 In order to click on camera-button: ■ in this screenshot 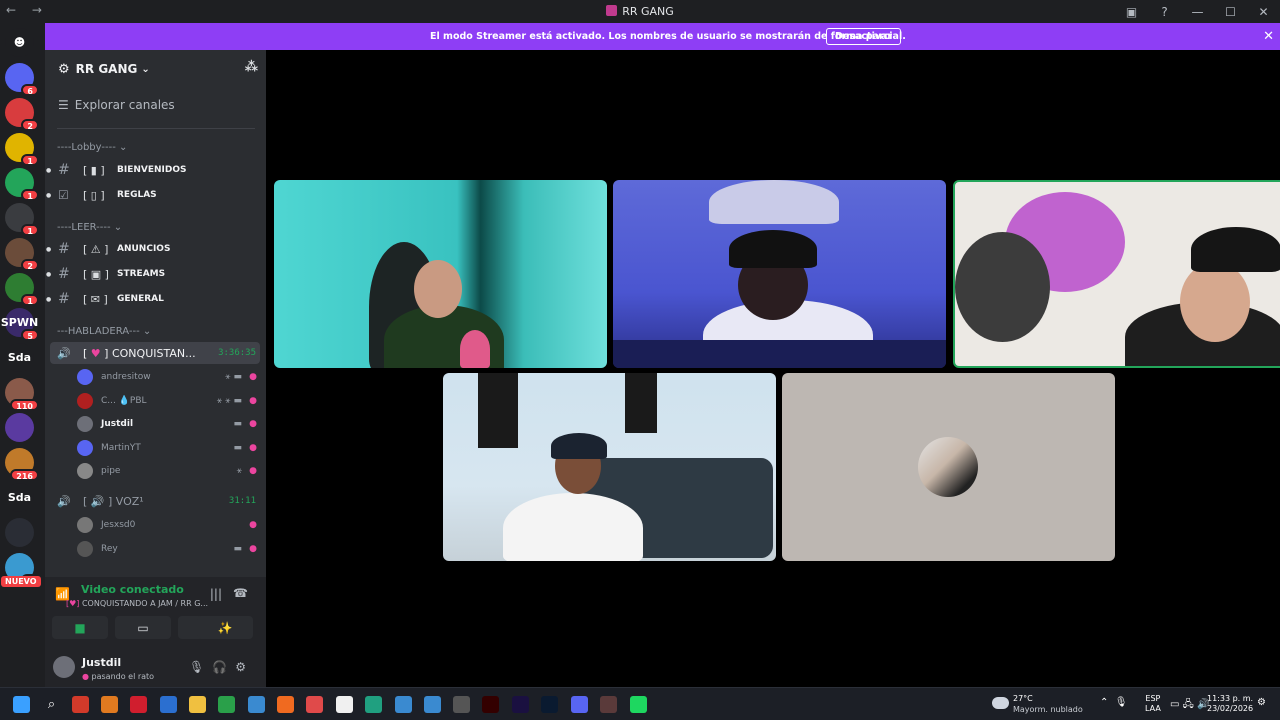, I will do `click(80, 627)`.